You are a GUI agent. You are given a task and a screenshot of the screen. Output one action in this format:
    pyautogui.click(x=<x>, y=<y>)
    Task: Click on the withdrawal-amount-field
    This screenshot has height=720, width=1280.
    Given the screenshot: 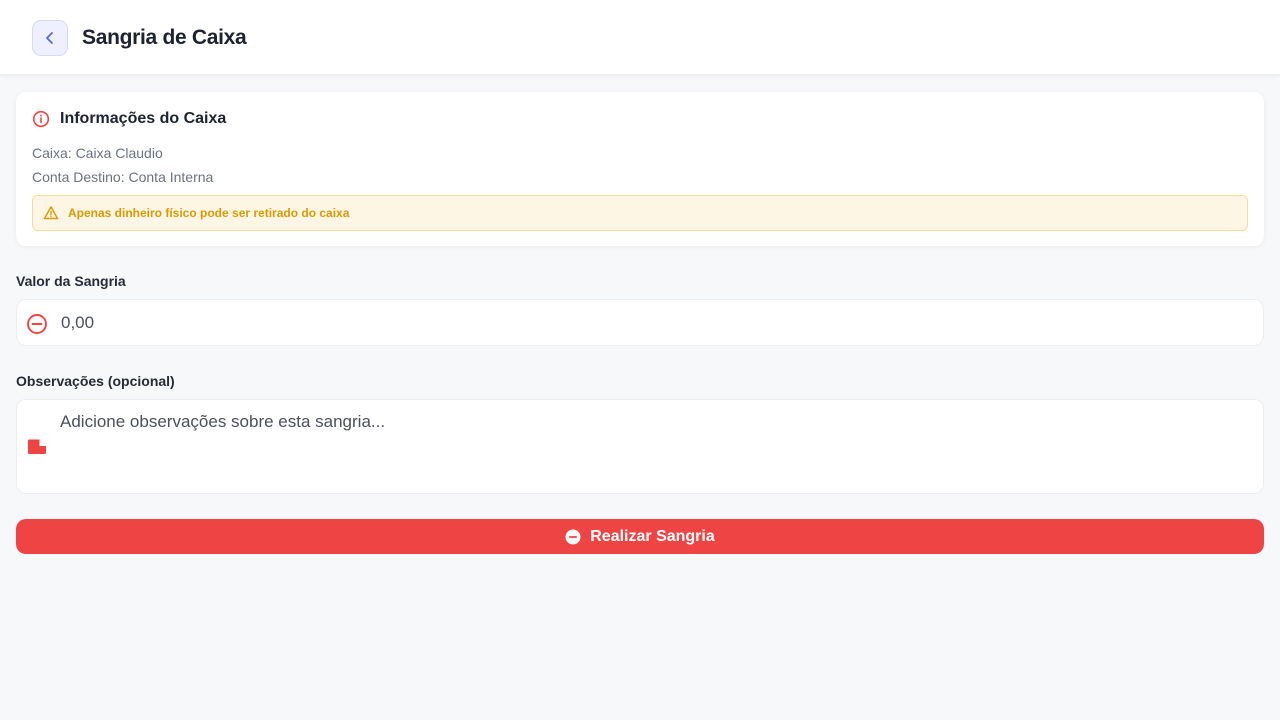 What is the action you would take?
    pyautogui.click(x=640, y=322)
    